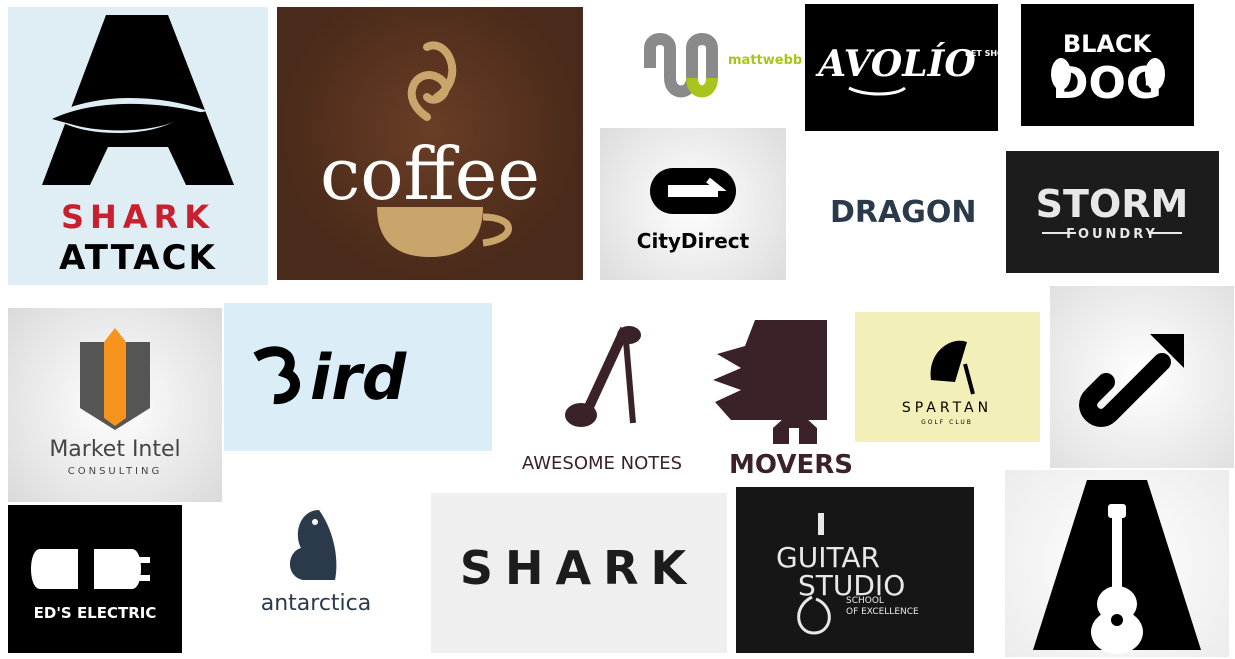  I want to click on avolio-mark: AVOLÍO PET SHOP, so click(906, 69).